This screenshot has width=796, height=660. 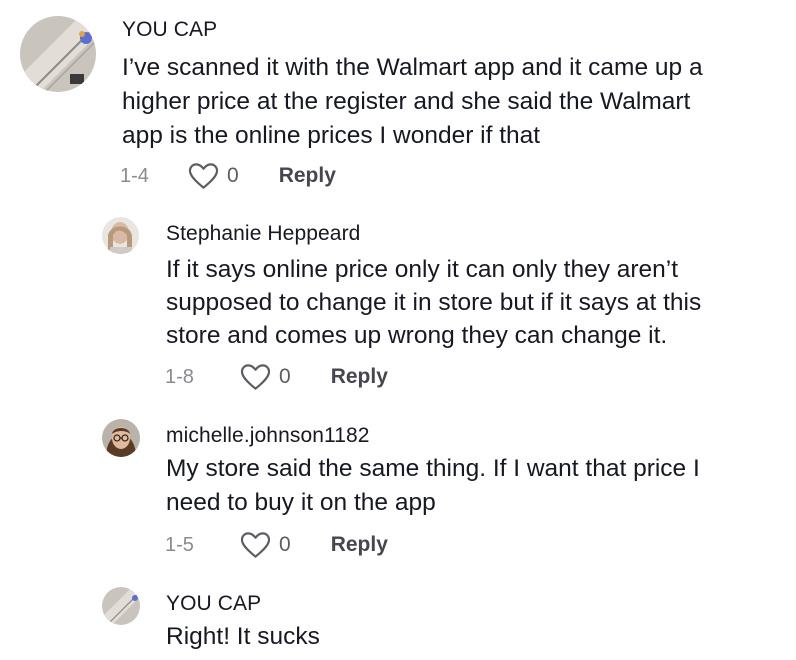 I want to click on comment-meta: 1-4 0 Reply, so click(x=228, y=176).